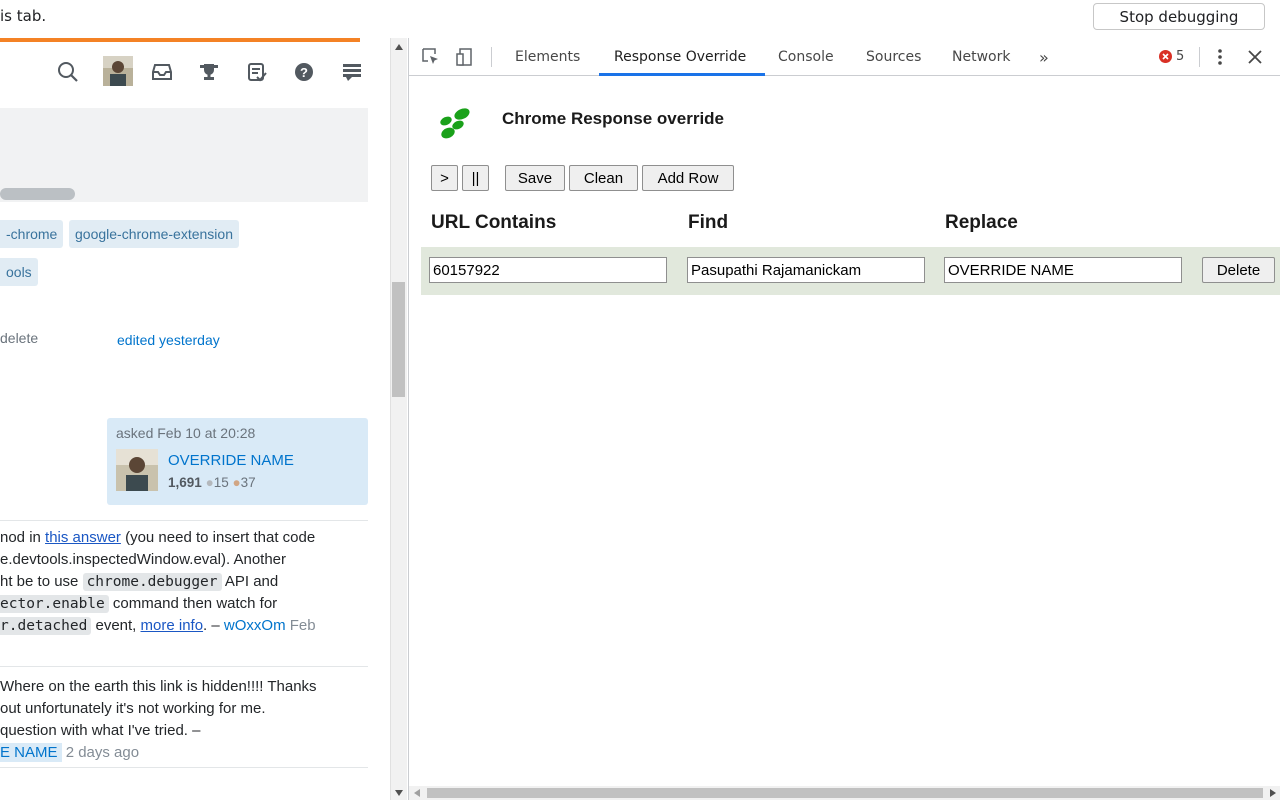 This screenshot has height=800, width=1280. I want to click on tab-network: Network, so click(981, 57).